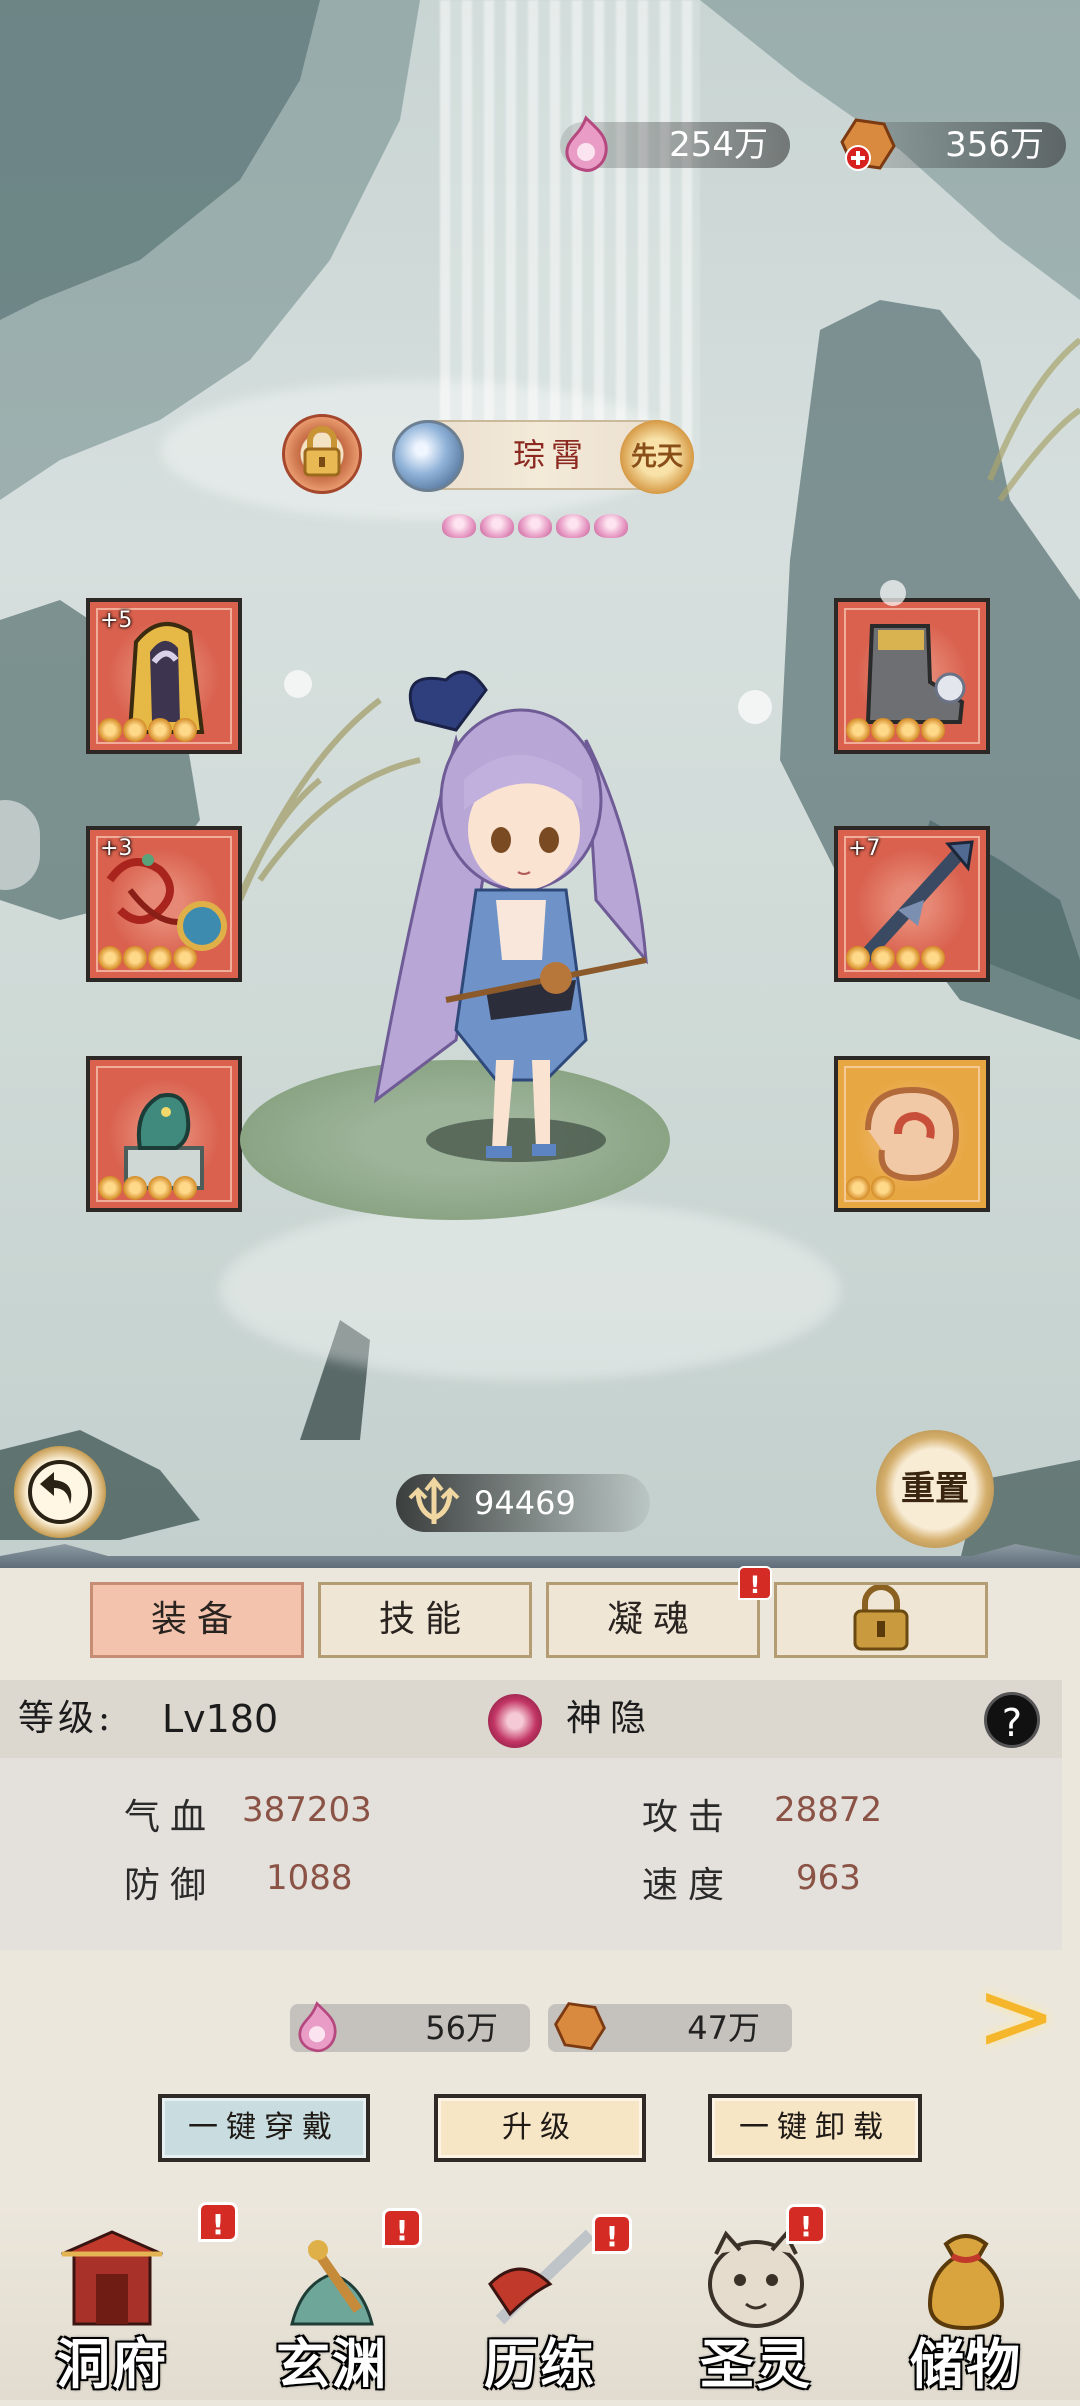  Describe the element at coordinates (864, 848) in the screenshot. I see `enhance-level: +7` at that location.